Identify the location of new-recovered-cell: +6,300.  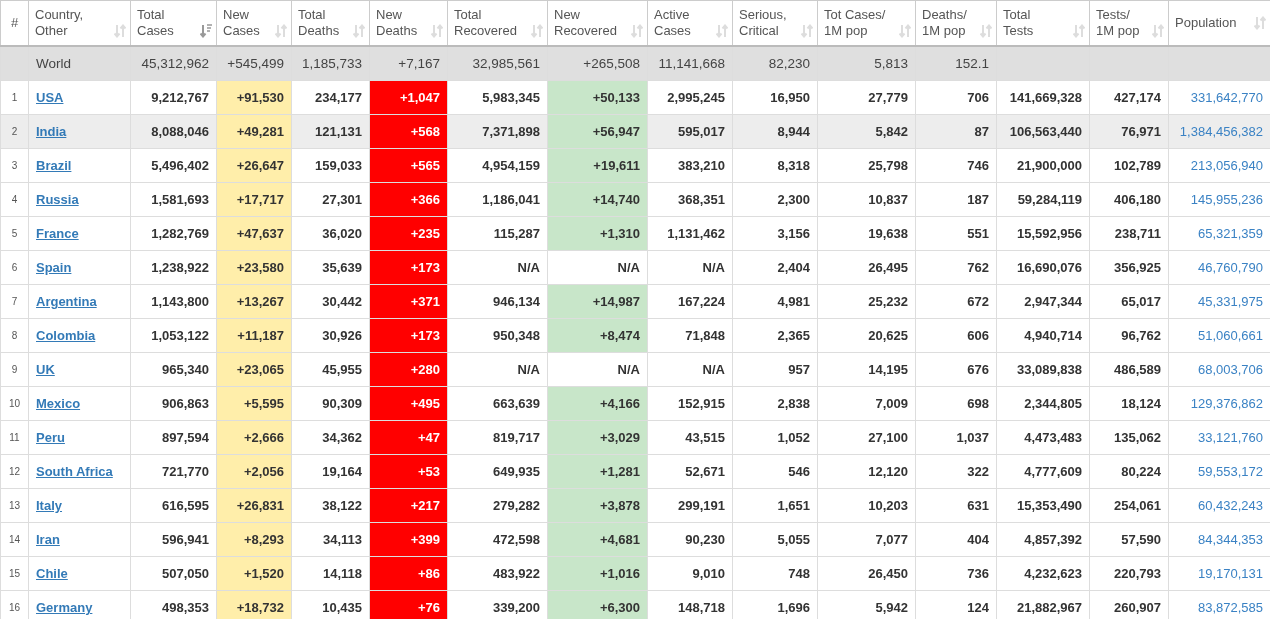
(619, 607).